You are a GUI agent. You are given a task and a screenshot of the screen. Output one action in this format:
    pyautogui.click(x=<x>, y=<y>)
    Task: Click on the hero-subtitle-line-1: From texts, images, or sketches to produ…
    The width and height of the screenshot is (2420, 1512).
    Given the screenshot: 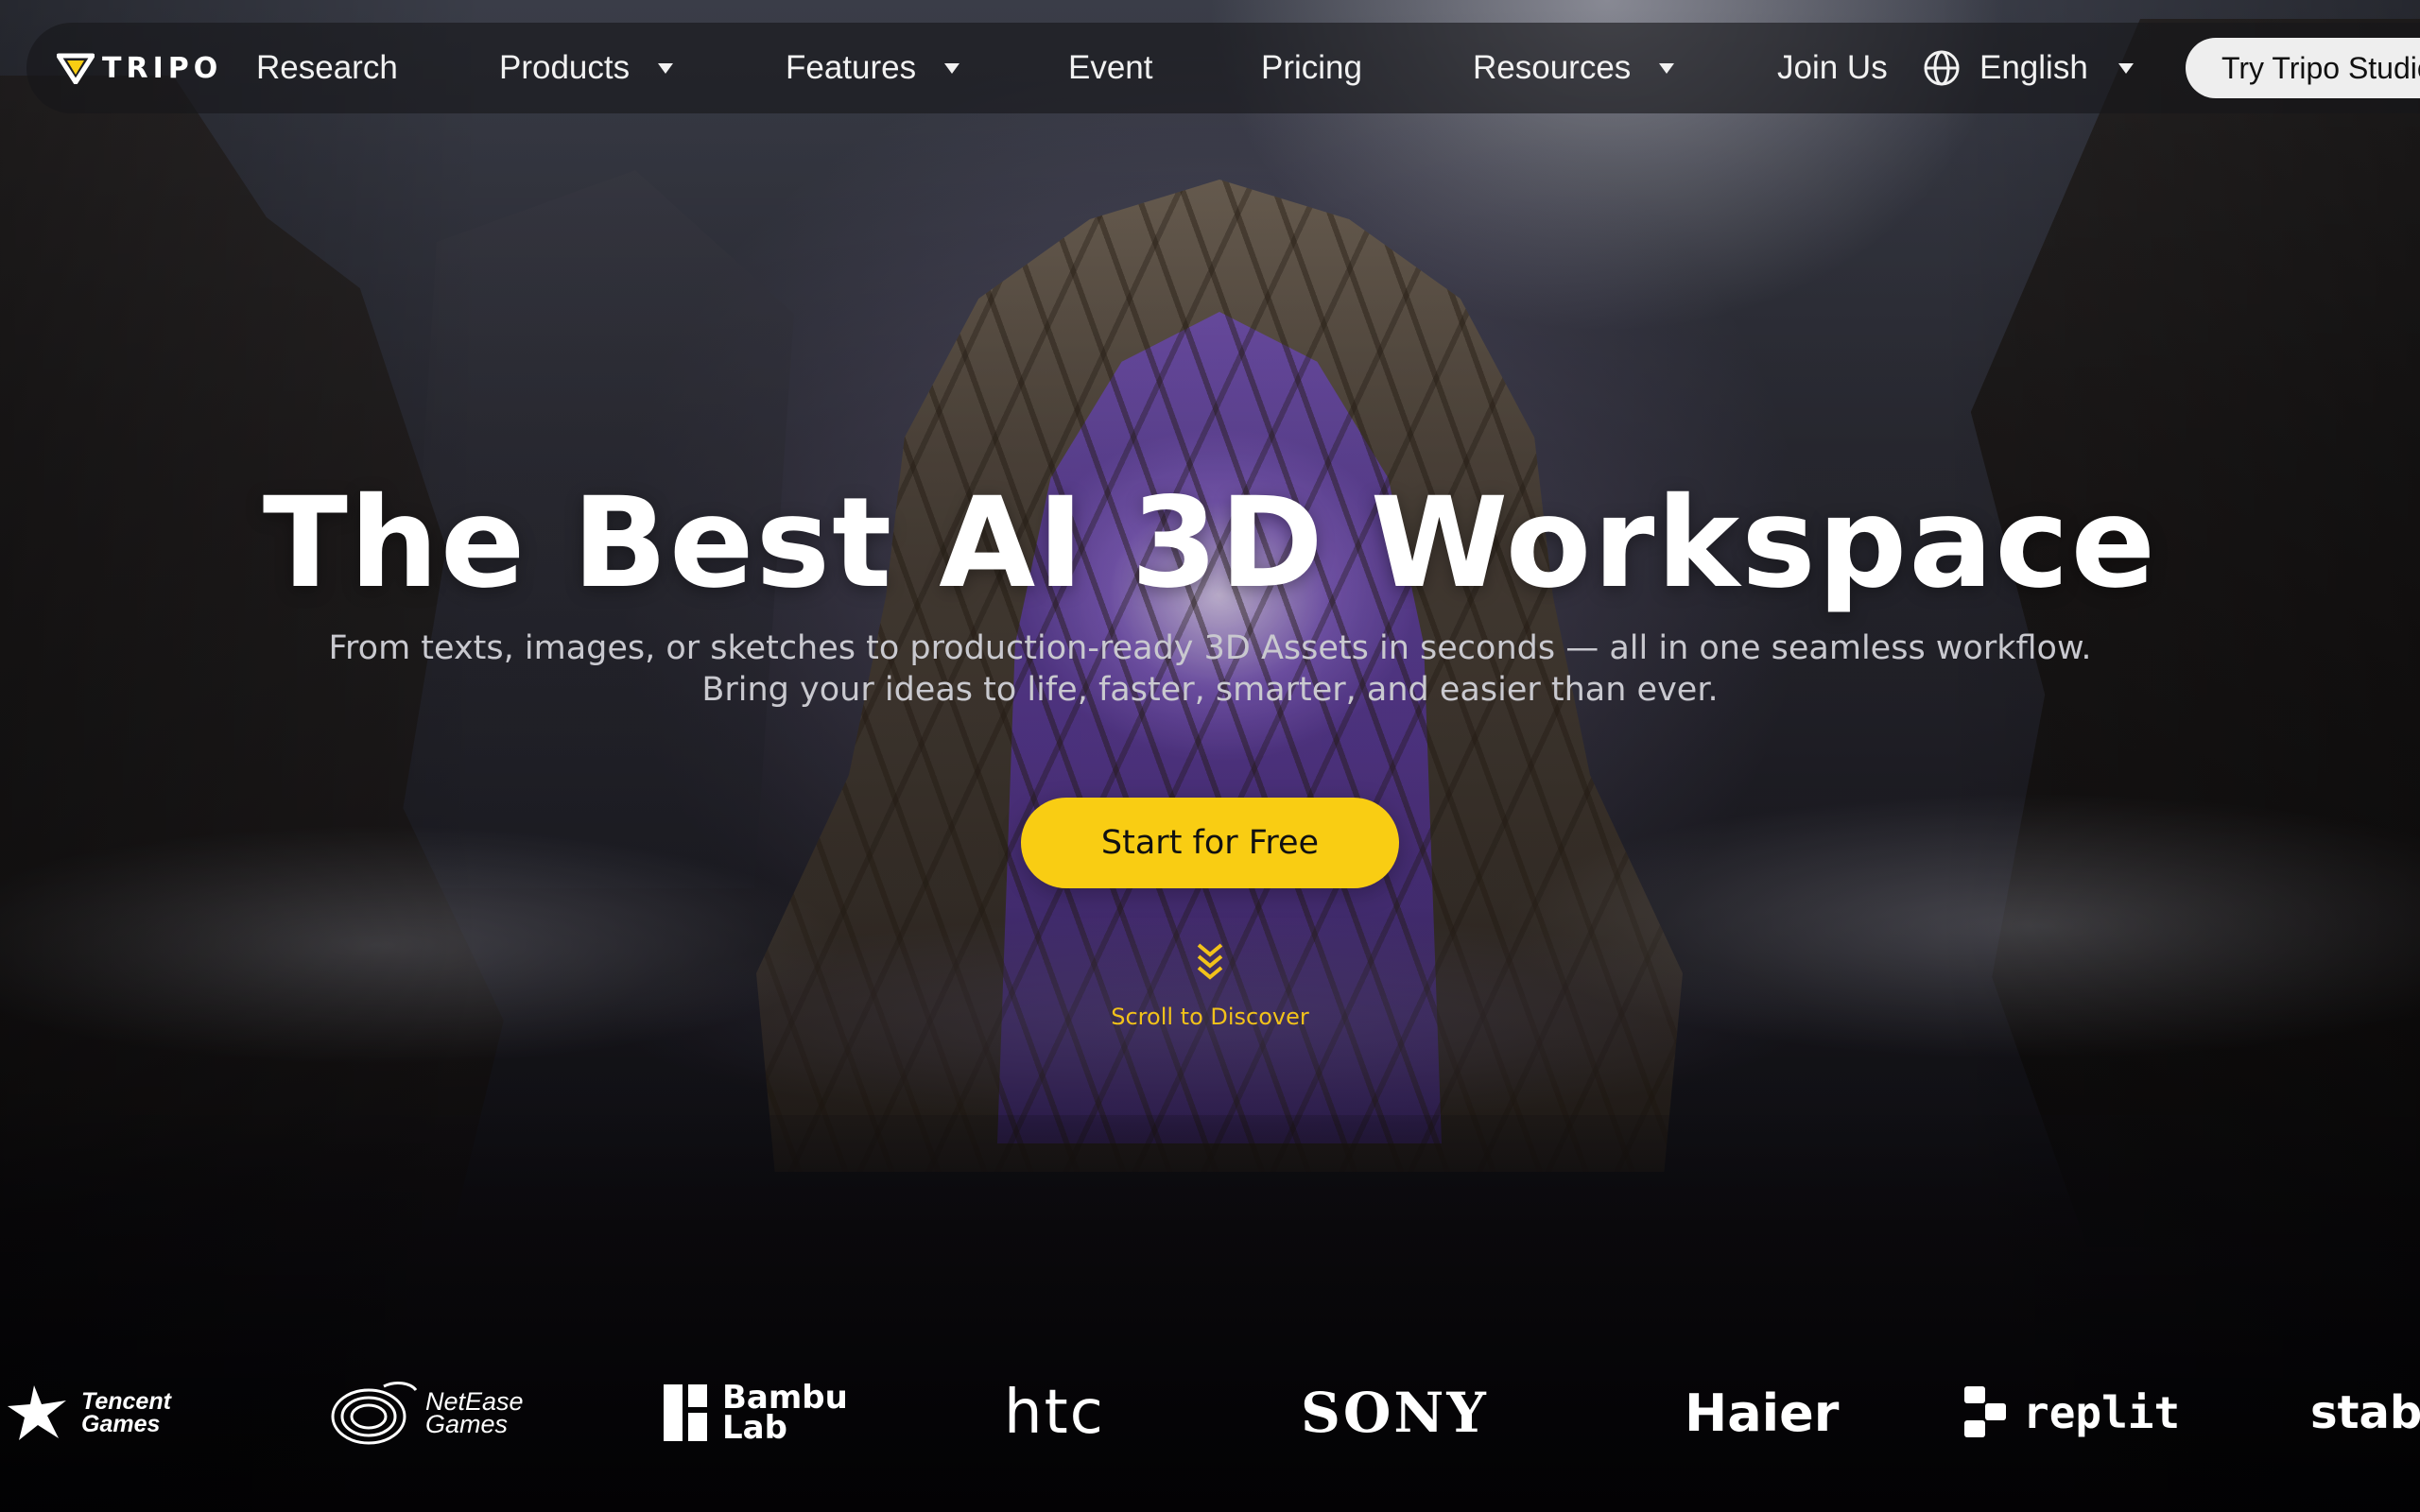 What is the action you would take?
    pyautogui.click(x=1210, y=648)
    